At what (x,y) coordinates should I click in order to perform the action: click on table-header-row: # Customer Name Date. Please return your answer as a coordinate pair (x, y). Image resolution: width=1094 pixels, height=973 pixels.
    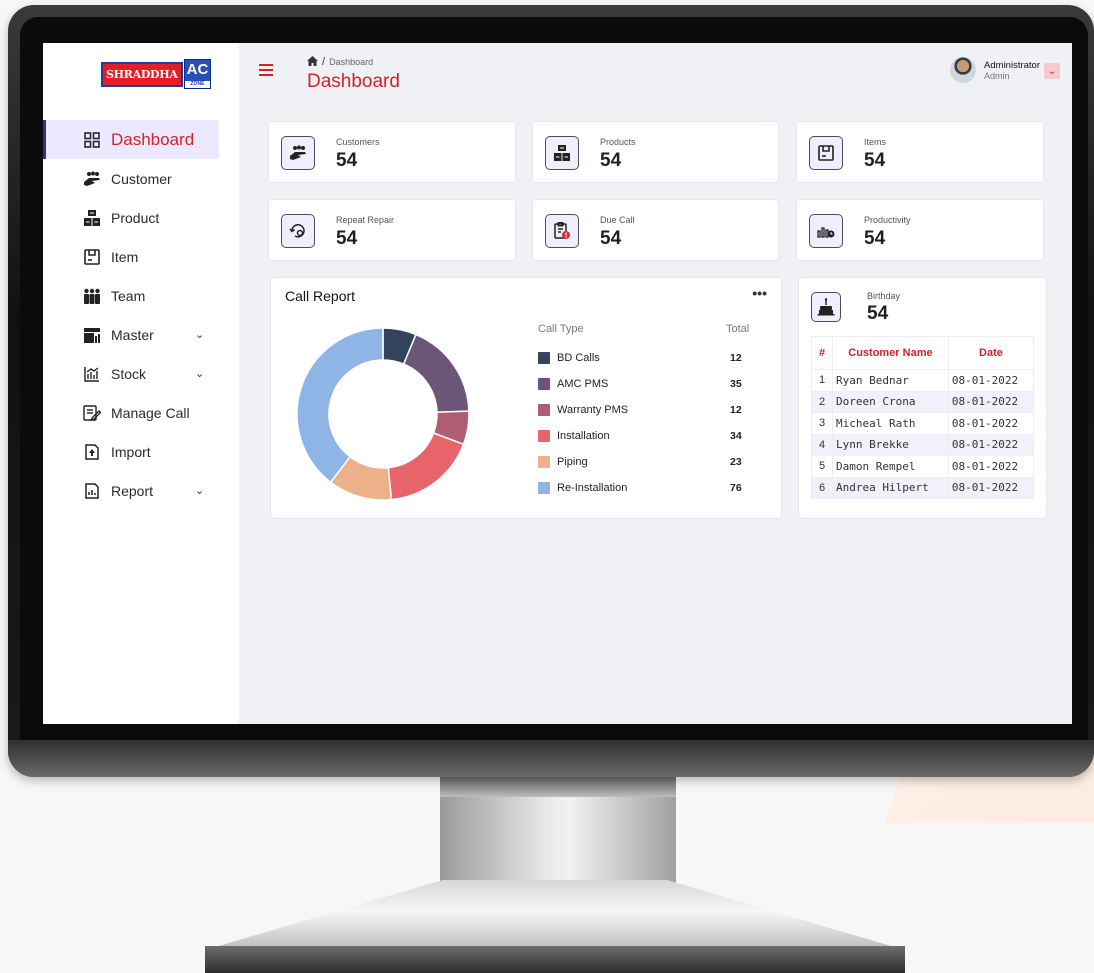
    Looking at the image, I should click on (923, 353).